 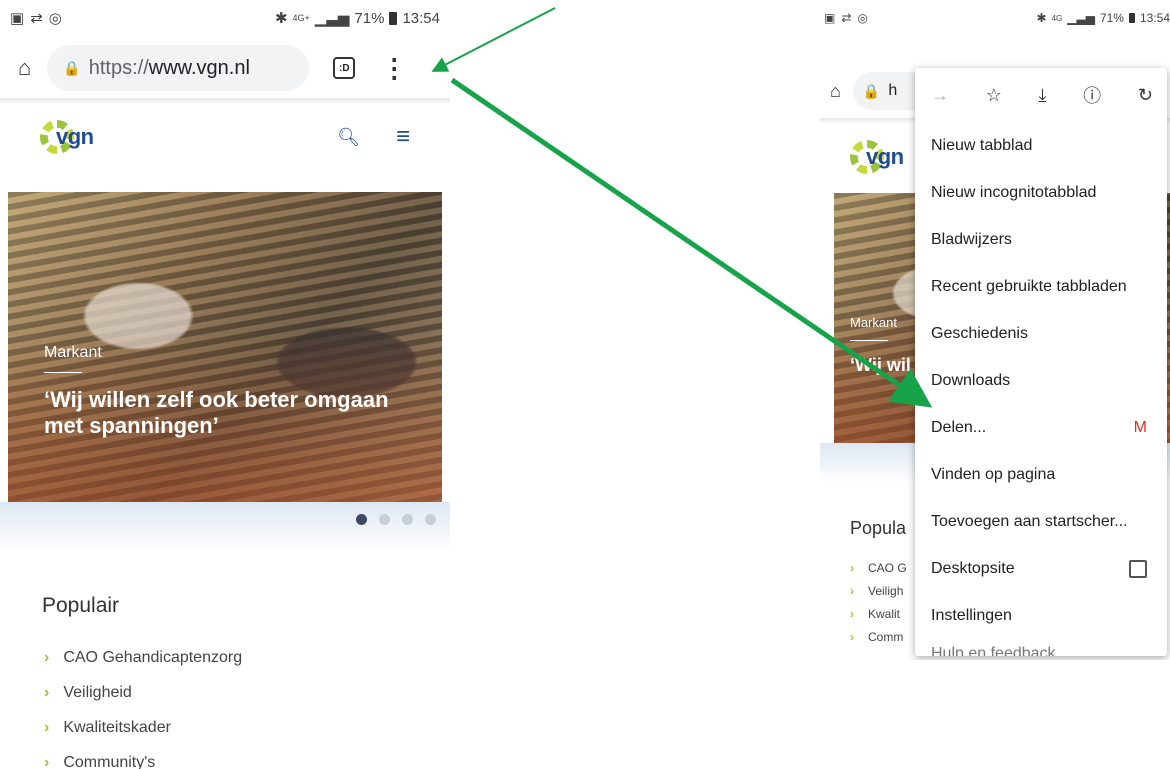 What do you see at coordinates (225, 101) in the screenshot?
I see `toolbar-shadow` at bounding box center [225, 101].